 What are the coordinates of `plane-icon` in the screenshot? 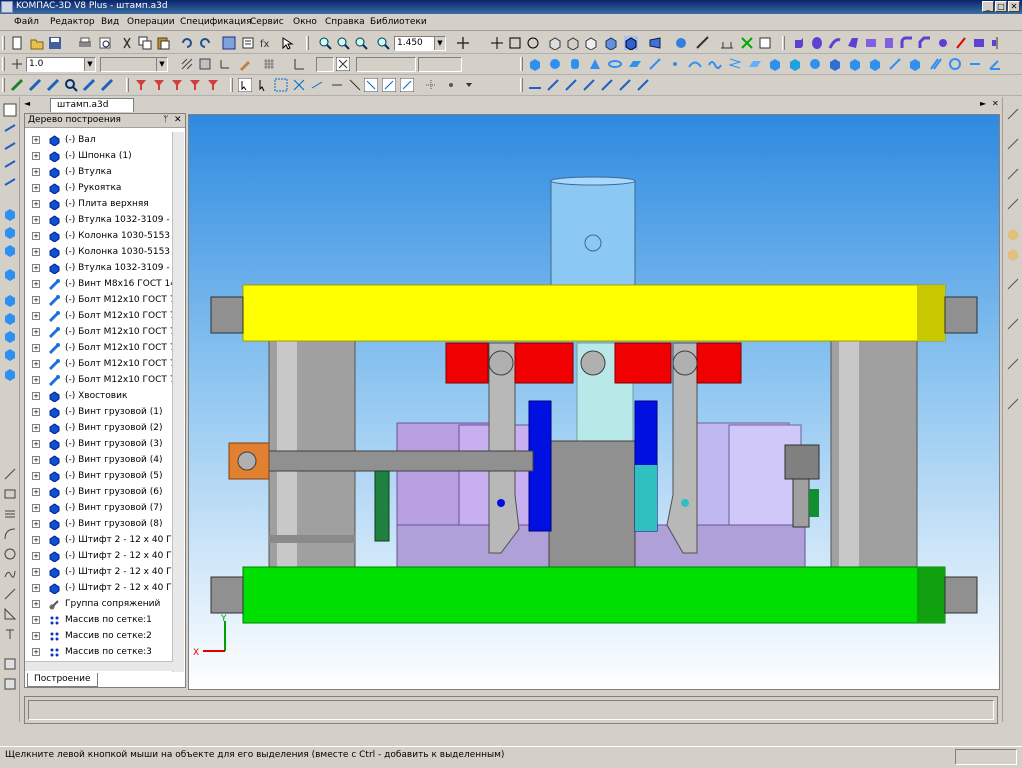 It's located at (635, 64).